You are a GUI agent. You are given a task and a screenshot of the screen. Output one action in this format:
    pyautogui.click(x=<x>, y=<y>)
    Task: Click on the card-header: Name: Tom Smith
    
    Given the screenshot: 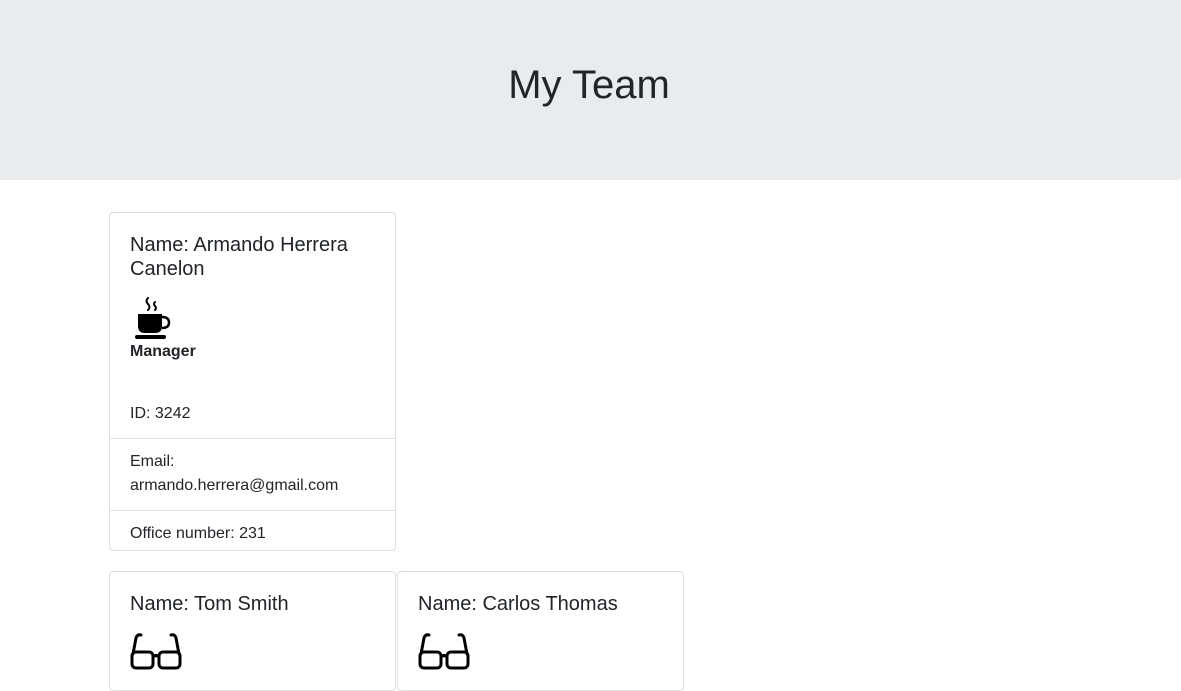 What is the action you would take?
    pyautogui.click(x=252, y=624)
    